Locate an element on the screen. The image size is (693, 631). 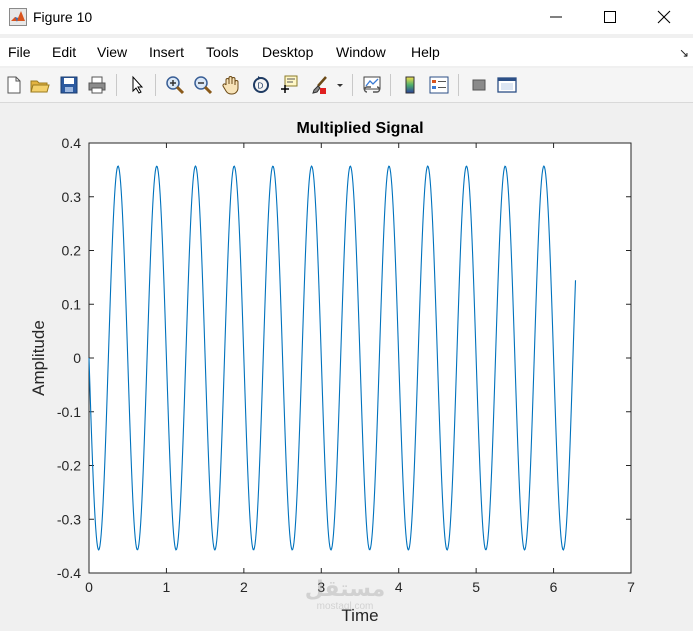
colorbar-icon is located at coordinates (410, 85).